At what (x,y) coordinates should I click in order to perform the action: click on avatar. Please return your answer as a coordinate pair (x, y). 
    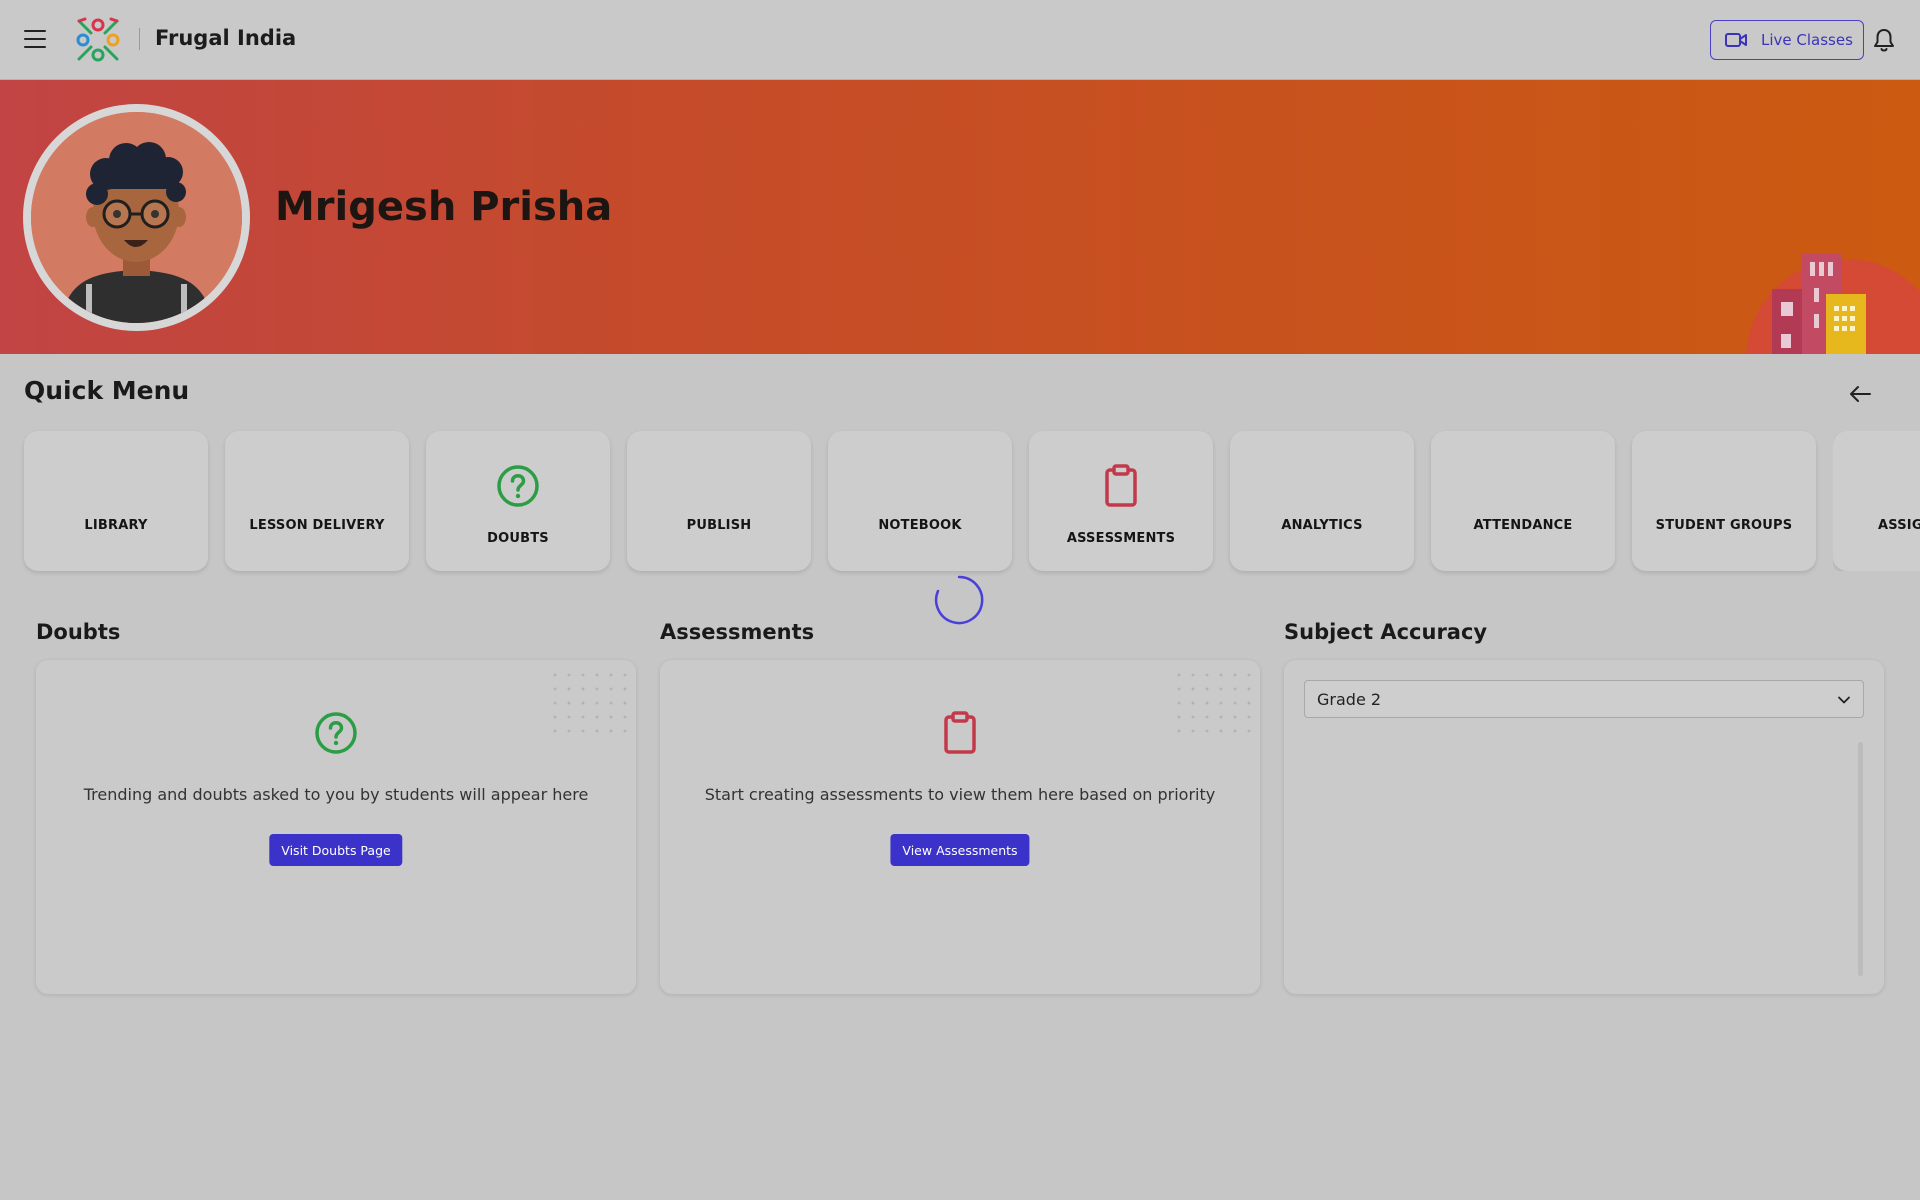
    Looking at the image, I should click on (136, 217).